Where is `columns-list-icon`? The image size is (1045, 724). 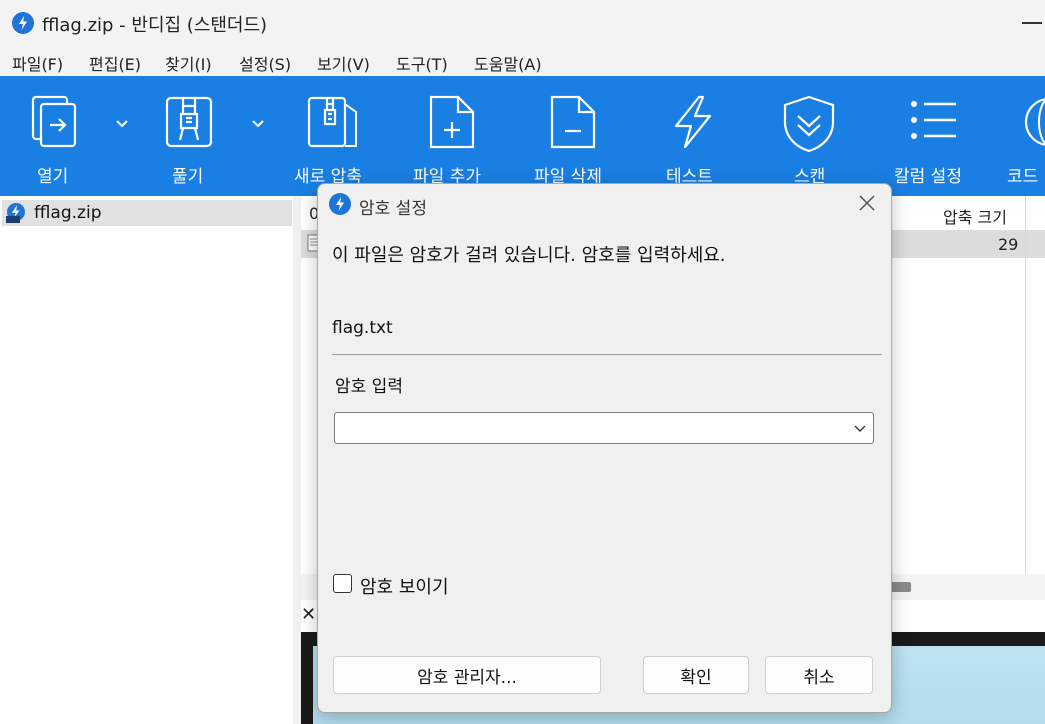
columns-list-icon is located at coordinates (933, 120).